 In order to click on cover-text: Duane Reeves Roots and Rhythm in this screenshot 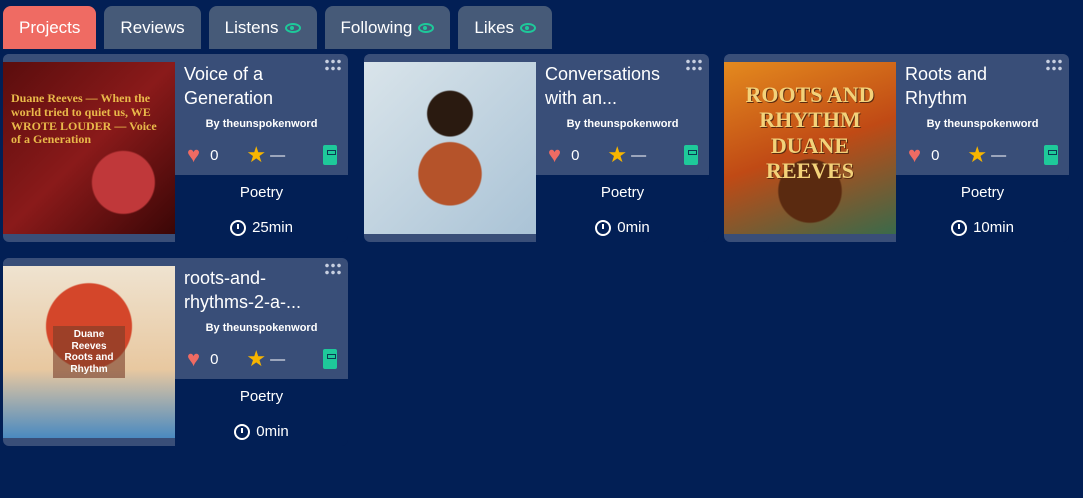, I will do `click(89, 352)`.